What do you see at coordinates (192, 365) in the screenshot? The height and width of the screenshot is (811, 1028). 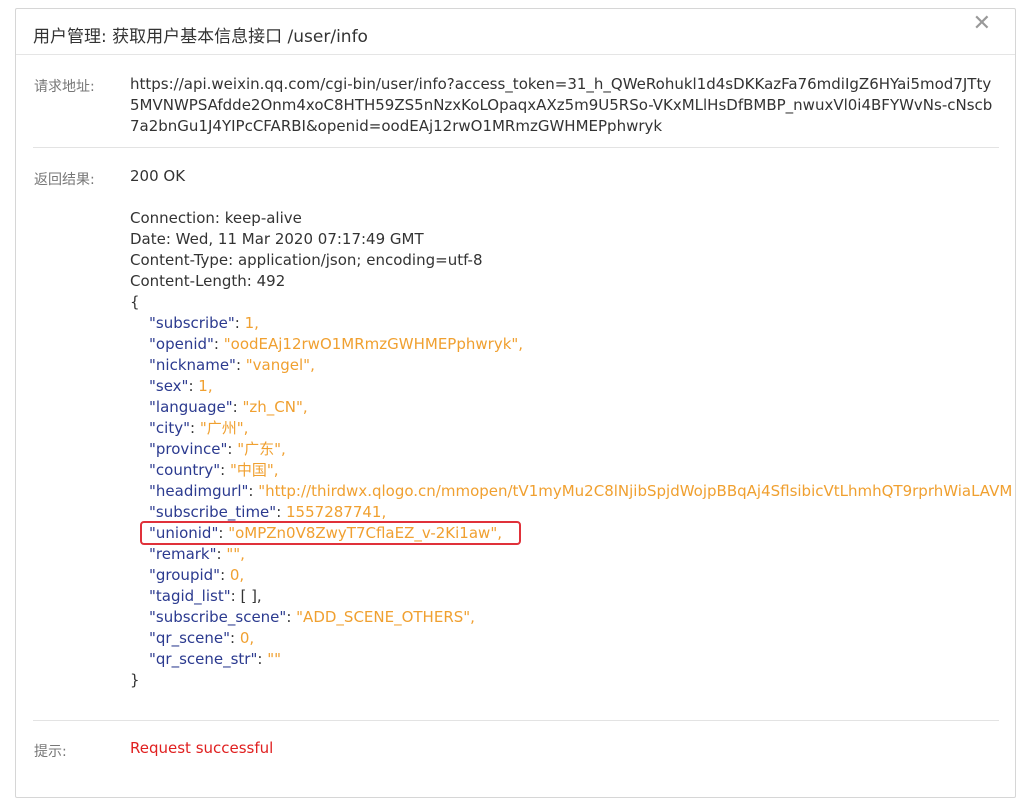 I see `json-key: "nickname"` at bounding box center [192, 365].